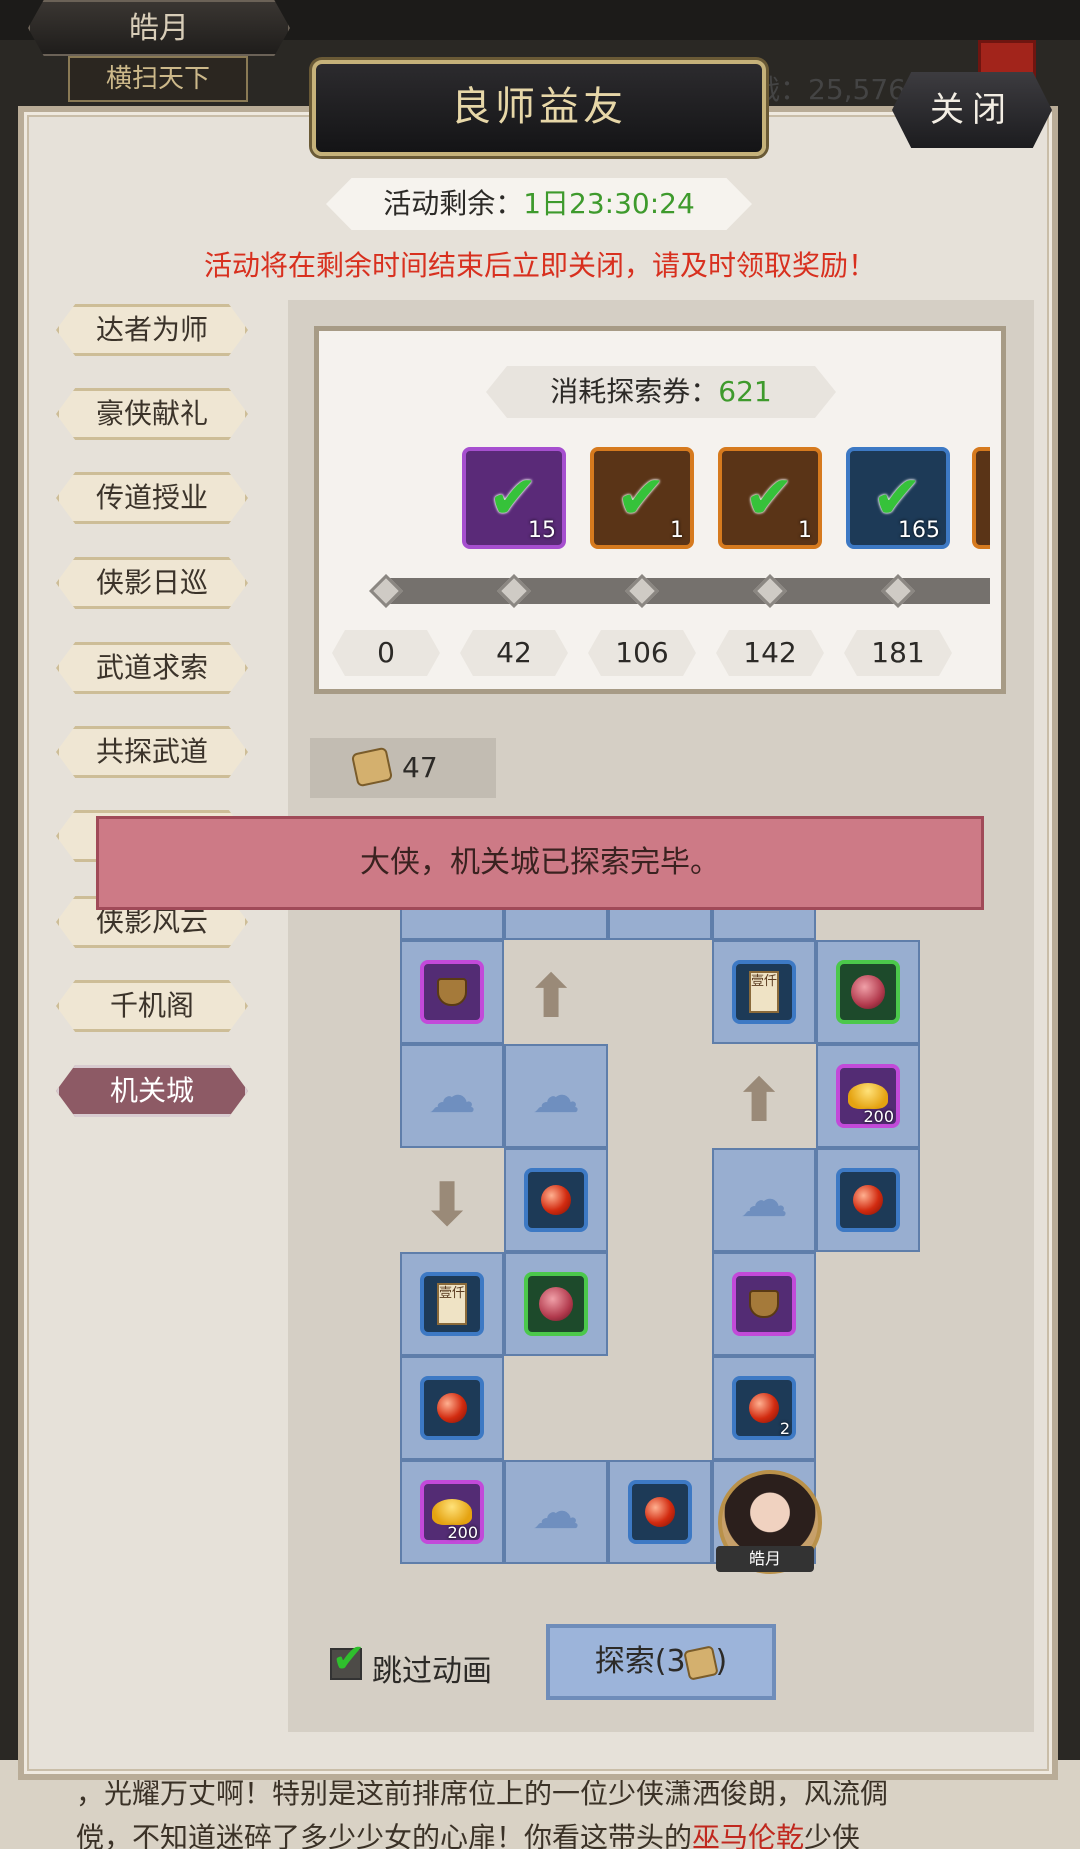 The image size is (1080, 1849). I want to click on ticket-count: 47, so click(403, 768).